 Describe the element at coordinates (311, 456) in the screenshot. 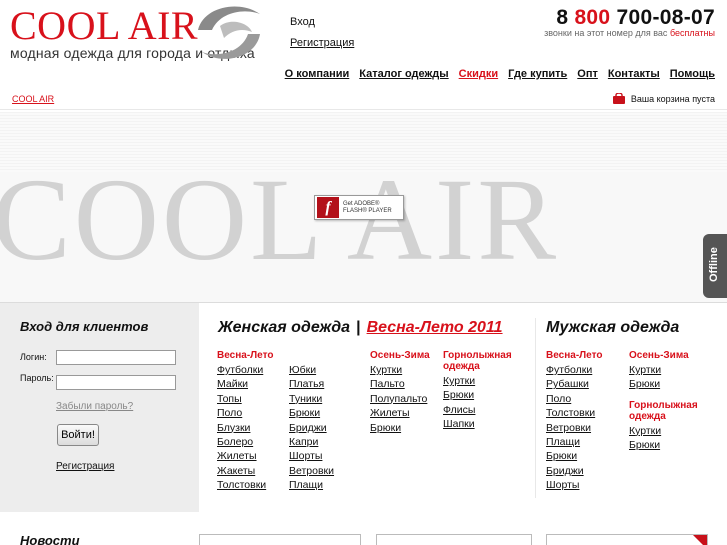

I see `women-spring-item: Шорты` at that location.